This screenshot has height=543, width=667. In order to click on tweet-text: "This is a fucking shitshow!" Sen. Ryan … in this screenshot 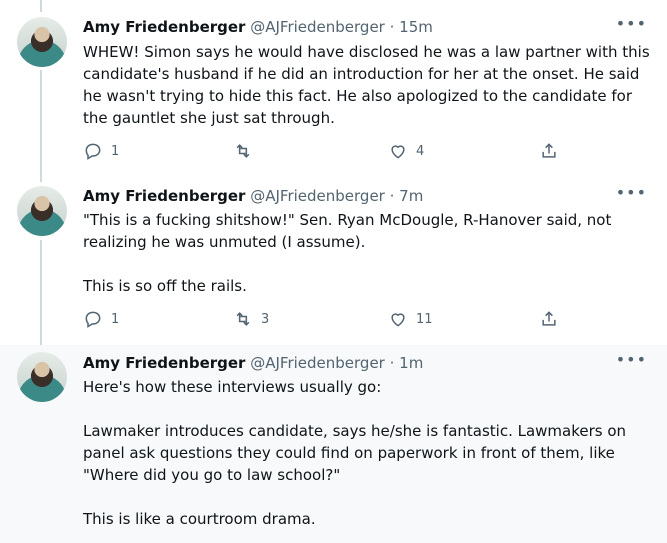, I will do `click(347, 253)`.